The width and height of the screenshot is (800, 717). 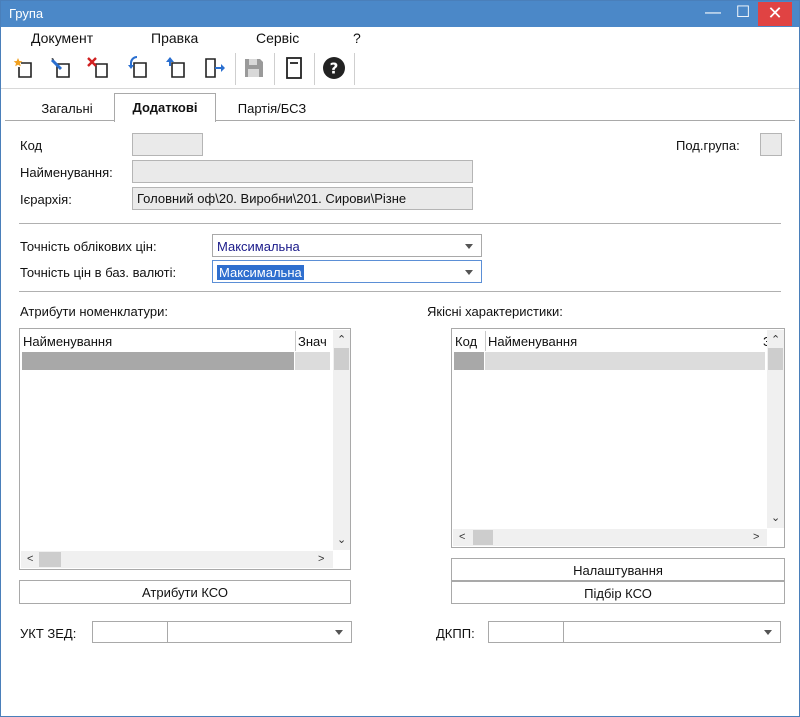 What do you see at coordinates (610, 537) in the screenshot?
I see `qualities-hscroll: < >` at bounding box center [610, 537].